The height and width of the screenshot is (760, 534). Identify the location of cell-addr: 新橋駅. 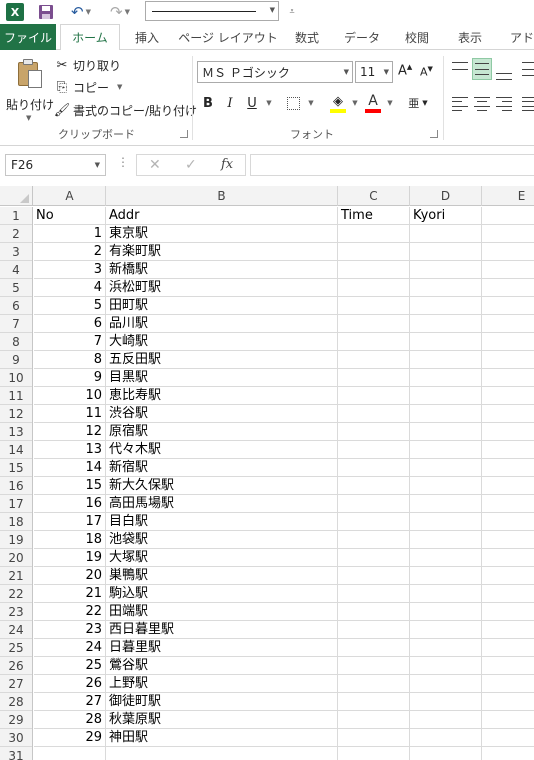
(222, 269).